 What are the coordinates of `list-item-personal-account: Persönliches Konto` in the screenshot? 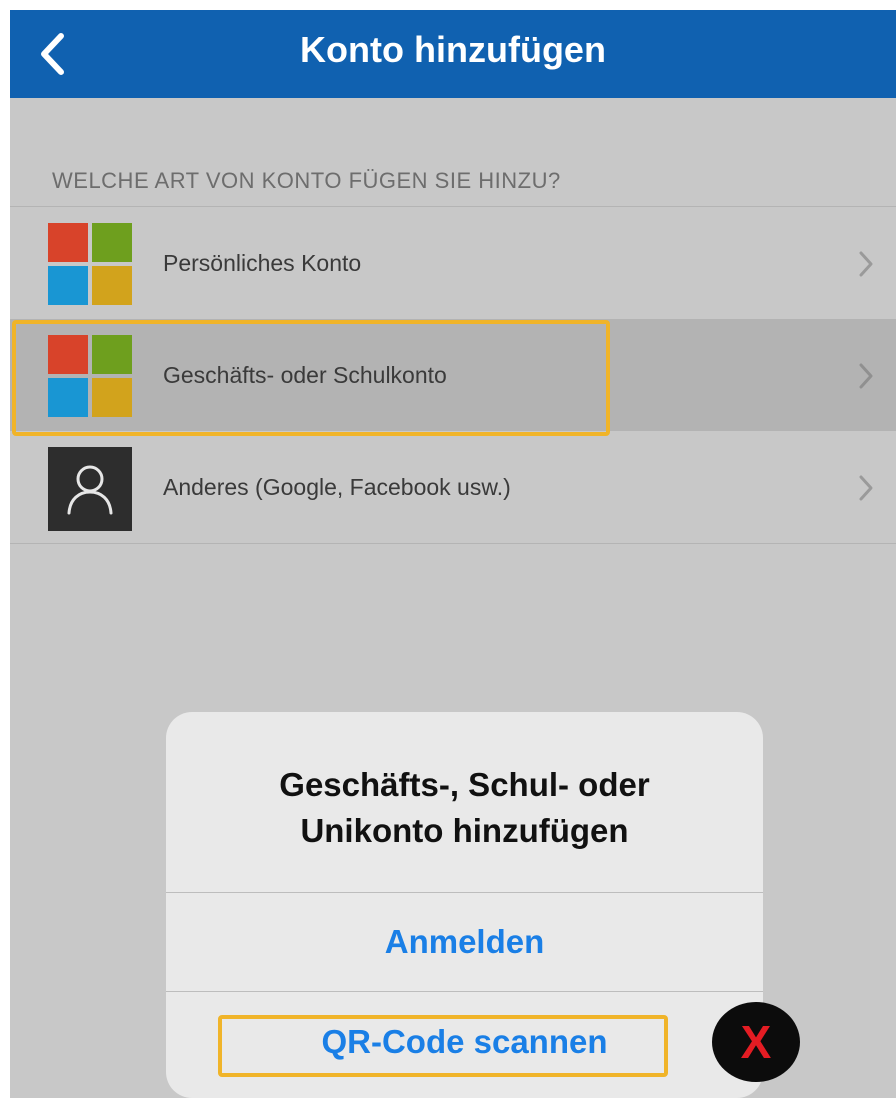 It's located at (453, 263).